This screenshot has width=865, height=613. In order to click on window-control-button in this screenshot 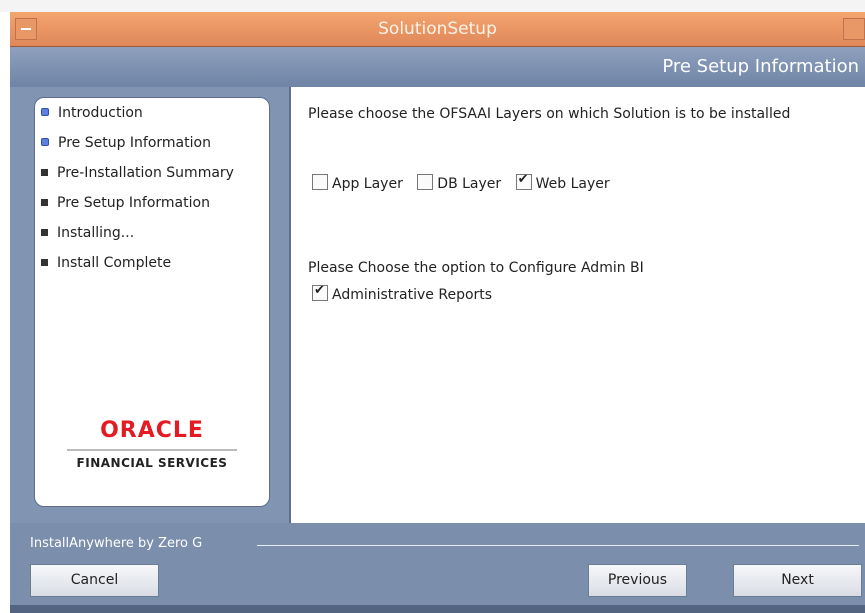, I will do `click(854, 29)`.